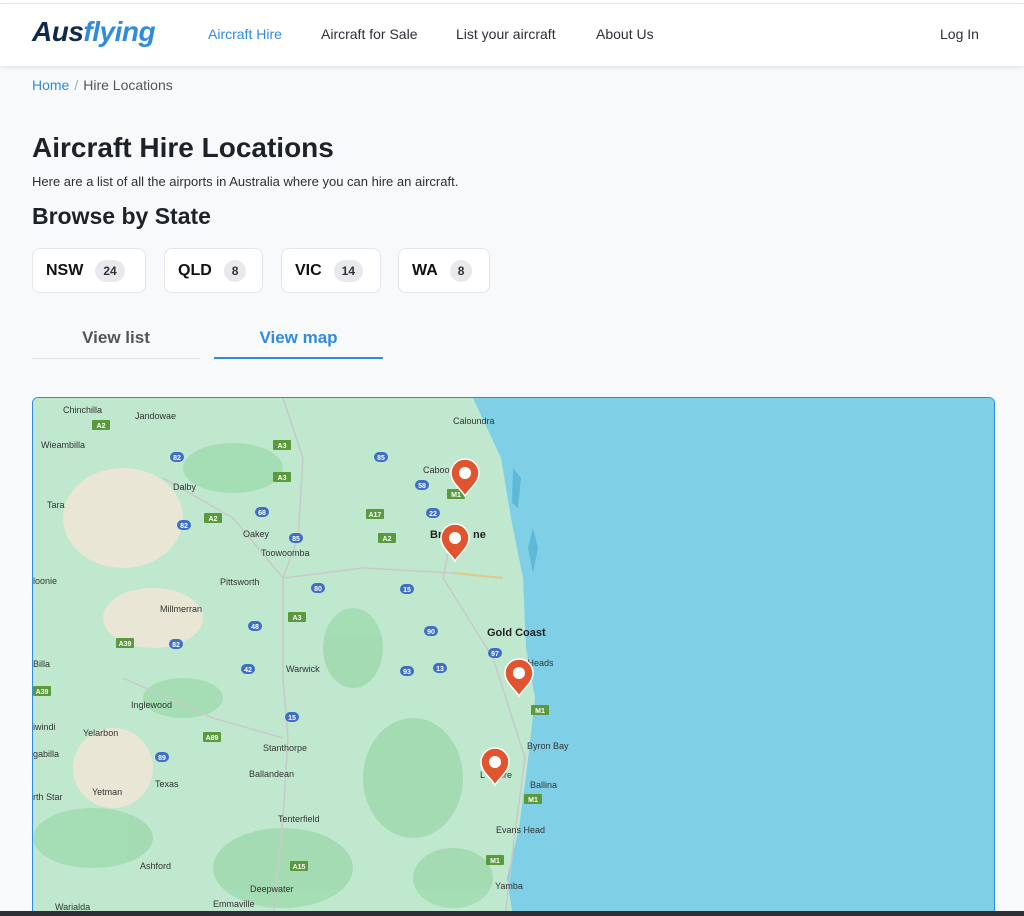  Describe the element at coordinates (495, 653) in the screenshot. I see `road-shield: 97` at that location.